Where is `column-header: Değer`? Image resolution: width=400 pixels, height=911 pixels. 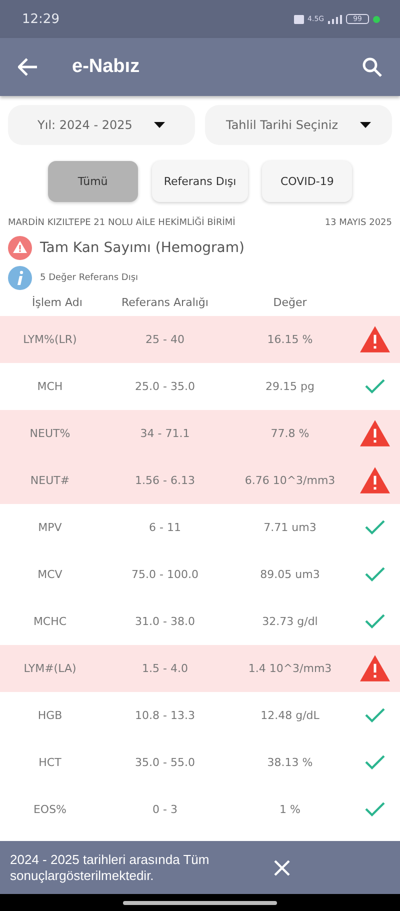 column-header: Değer is located at coordinates (290, 302).